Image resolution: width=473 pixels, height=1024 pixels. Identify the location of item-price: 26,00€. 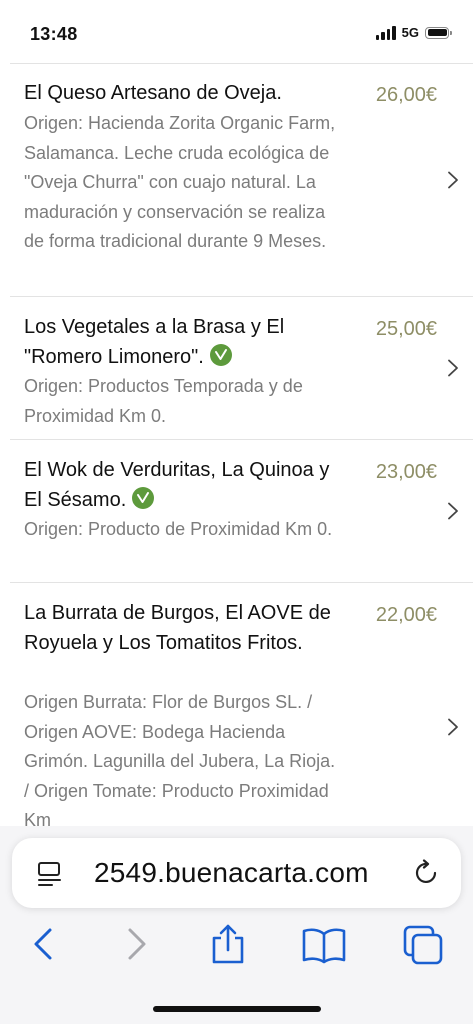
(406, 95).